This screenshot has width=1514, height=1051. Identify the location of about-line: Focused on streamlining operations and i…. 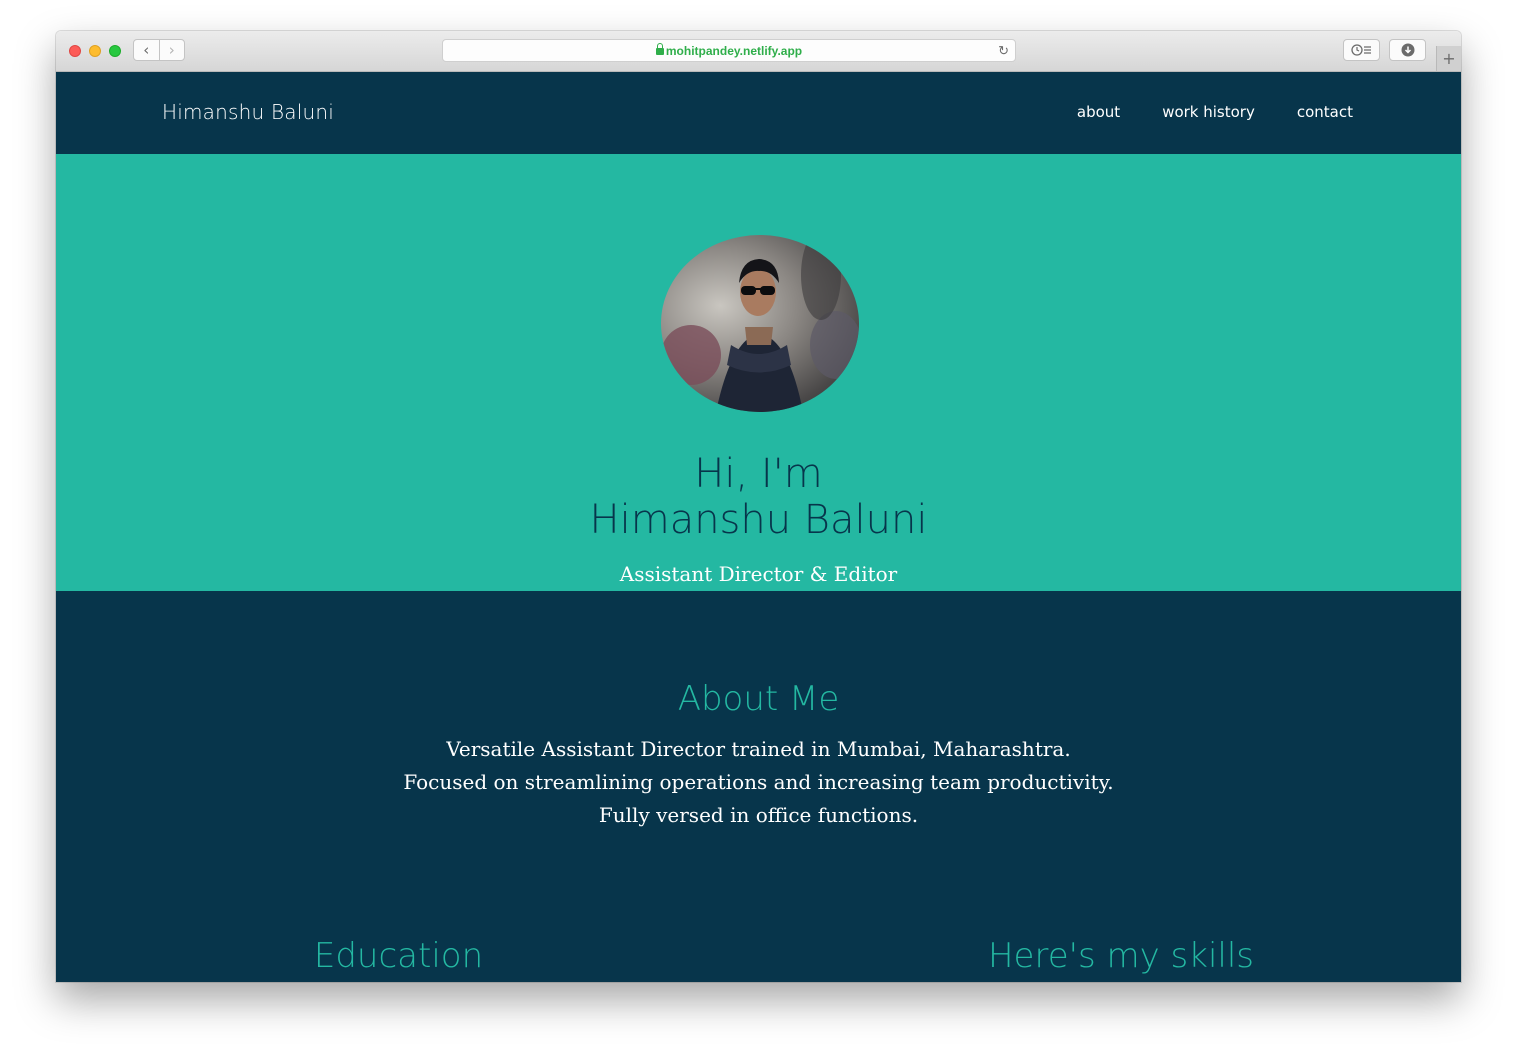
(758, 782).